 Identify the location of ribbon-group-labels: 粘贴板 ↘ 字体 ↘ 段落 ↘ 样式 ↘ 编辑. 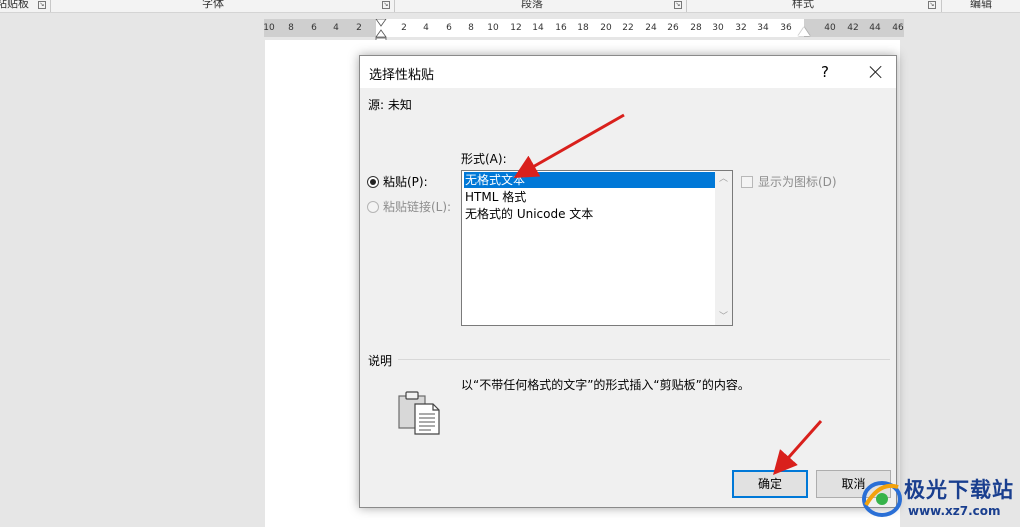
(510, 6).